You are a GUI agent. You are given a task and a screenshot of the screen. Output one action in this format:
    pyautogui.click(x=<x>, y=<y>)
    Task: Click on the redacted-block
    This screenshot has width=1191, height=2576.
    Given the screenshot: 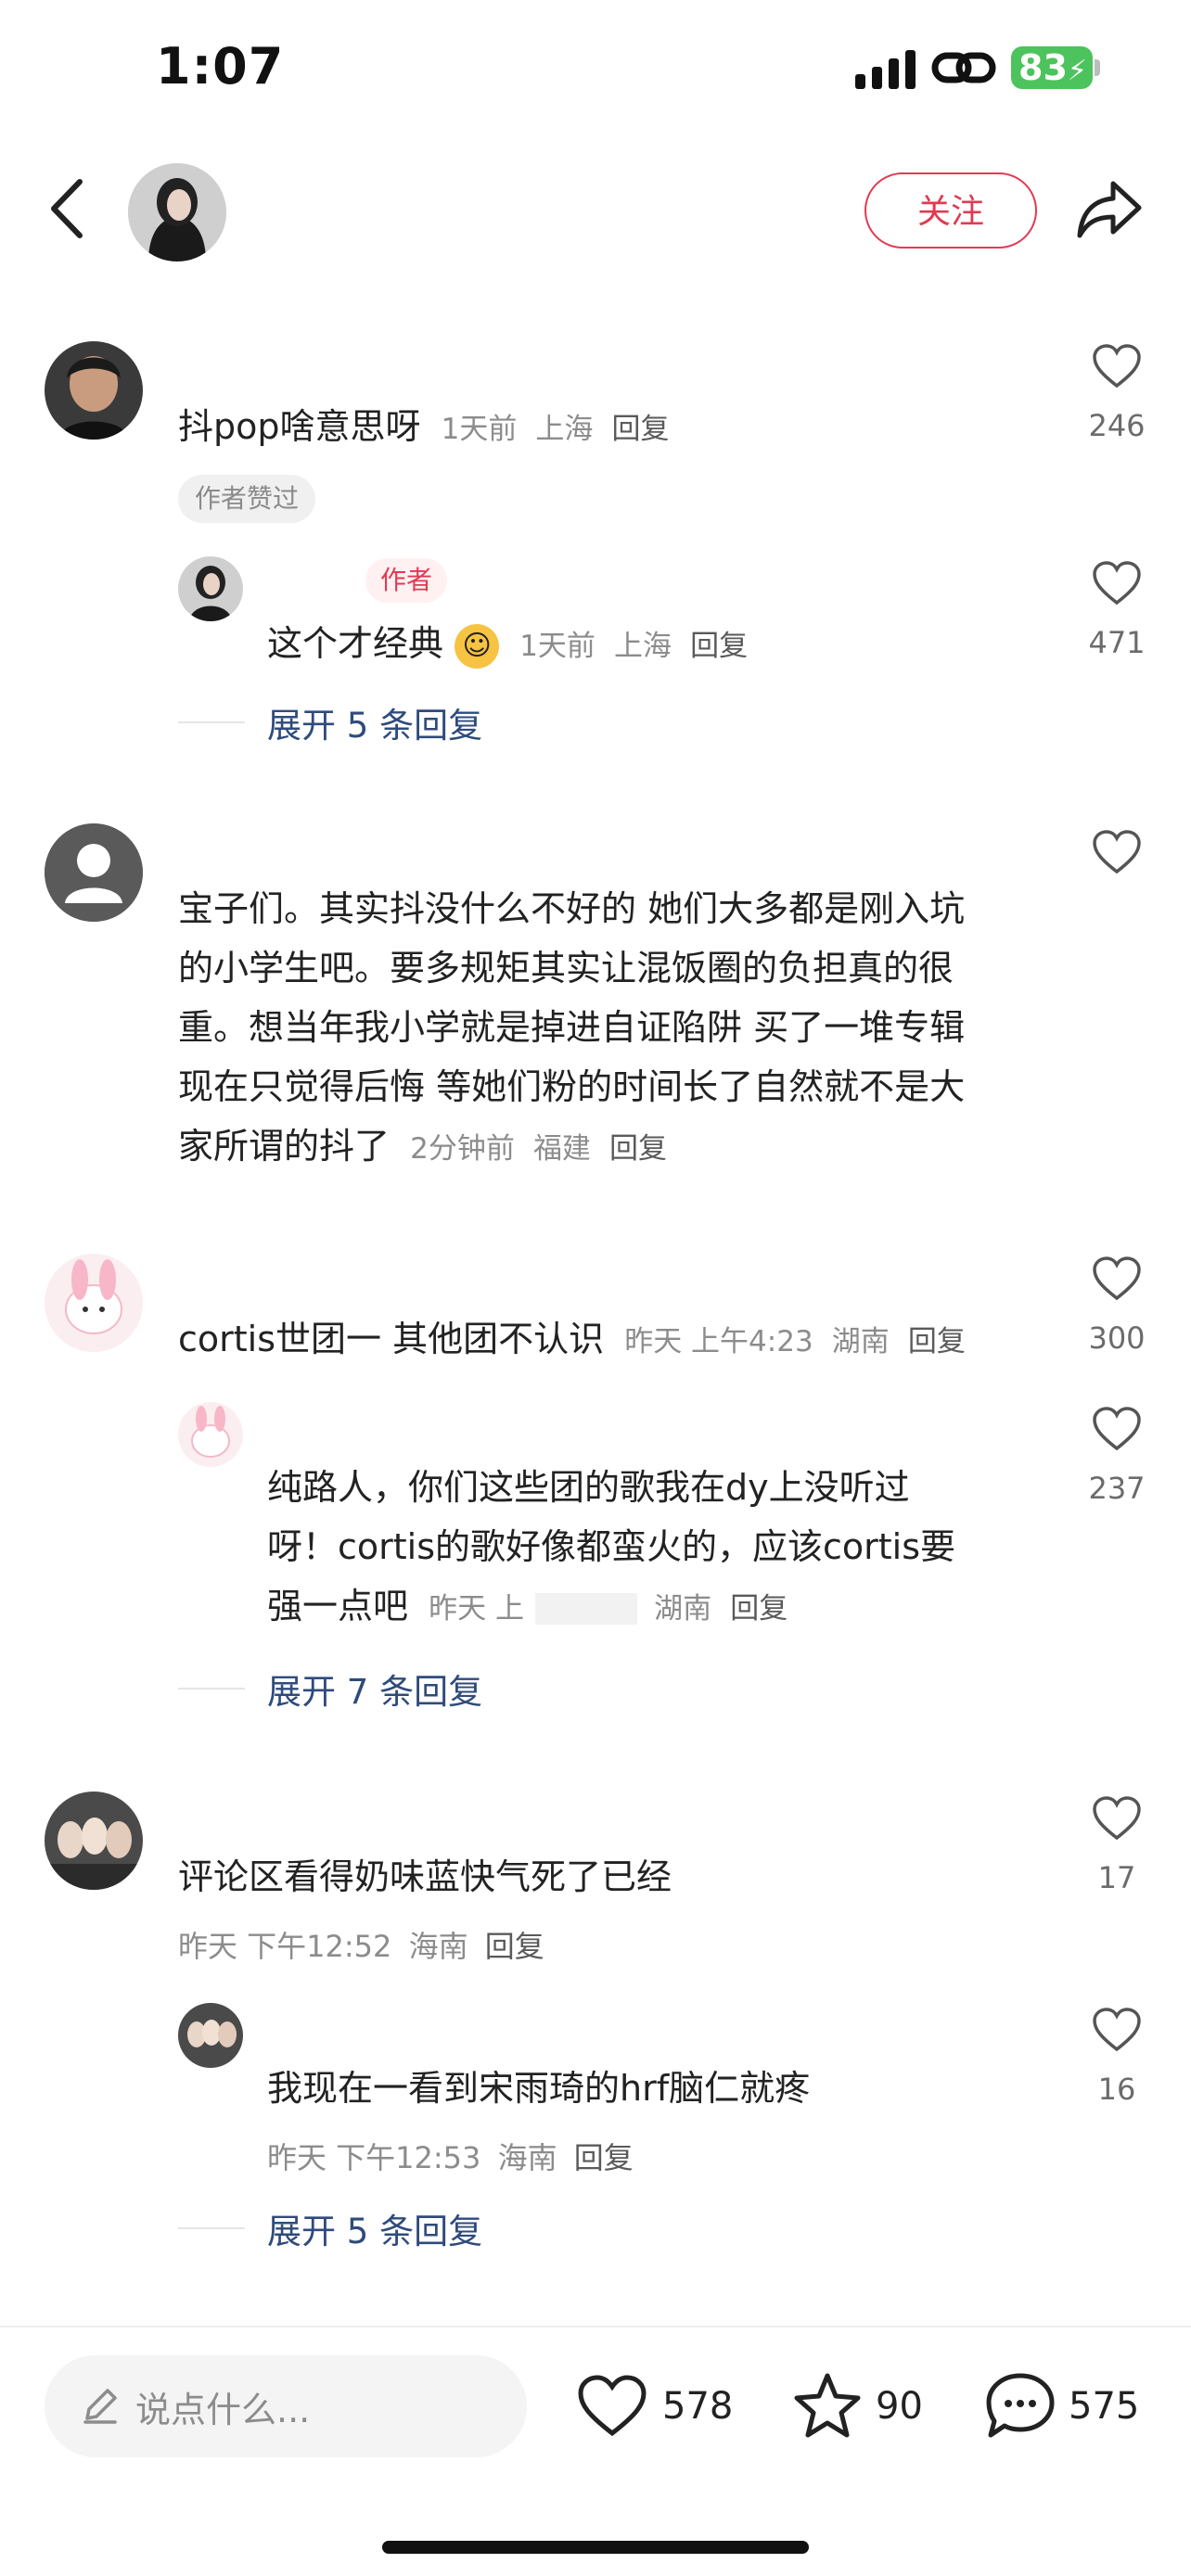 What is the action you would take?
    pyautogui.click(x=586, y=1608)
    